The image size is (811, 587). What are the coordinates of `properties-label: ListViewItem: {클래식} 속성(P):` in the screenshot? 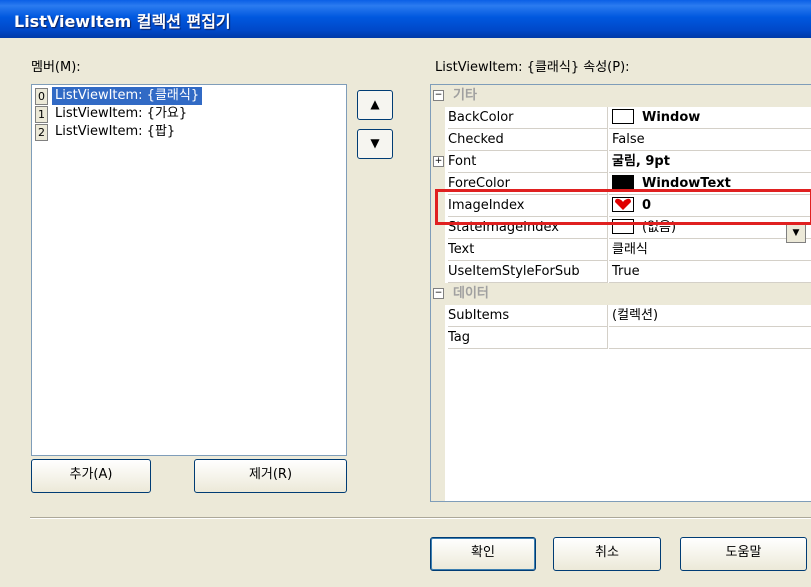 It's located at (532, 67).